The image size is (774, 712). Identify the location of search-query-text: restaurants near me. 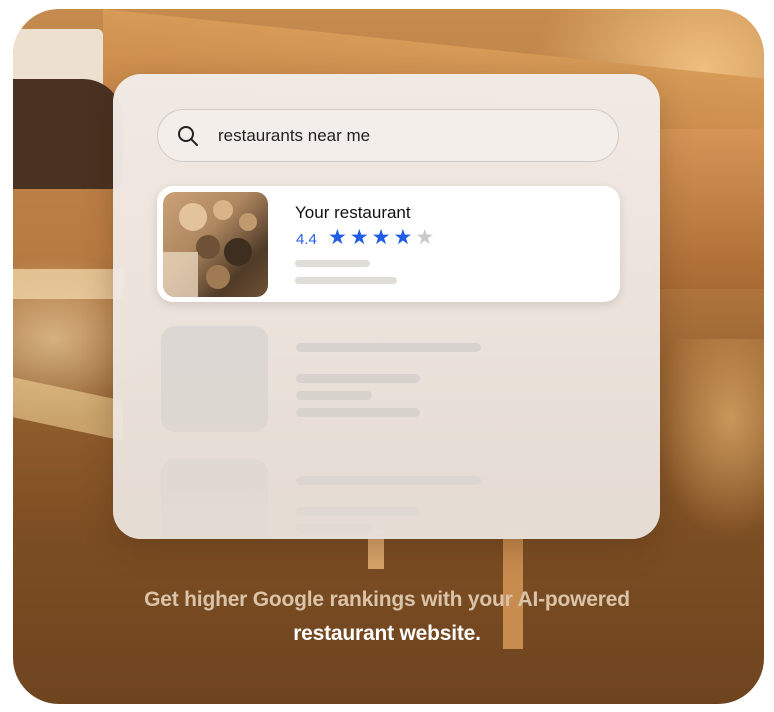
(294, 135).